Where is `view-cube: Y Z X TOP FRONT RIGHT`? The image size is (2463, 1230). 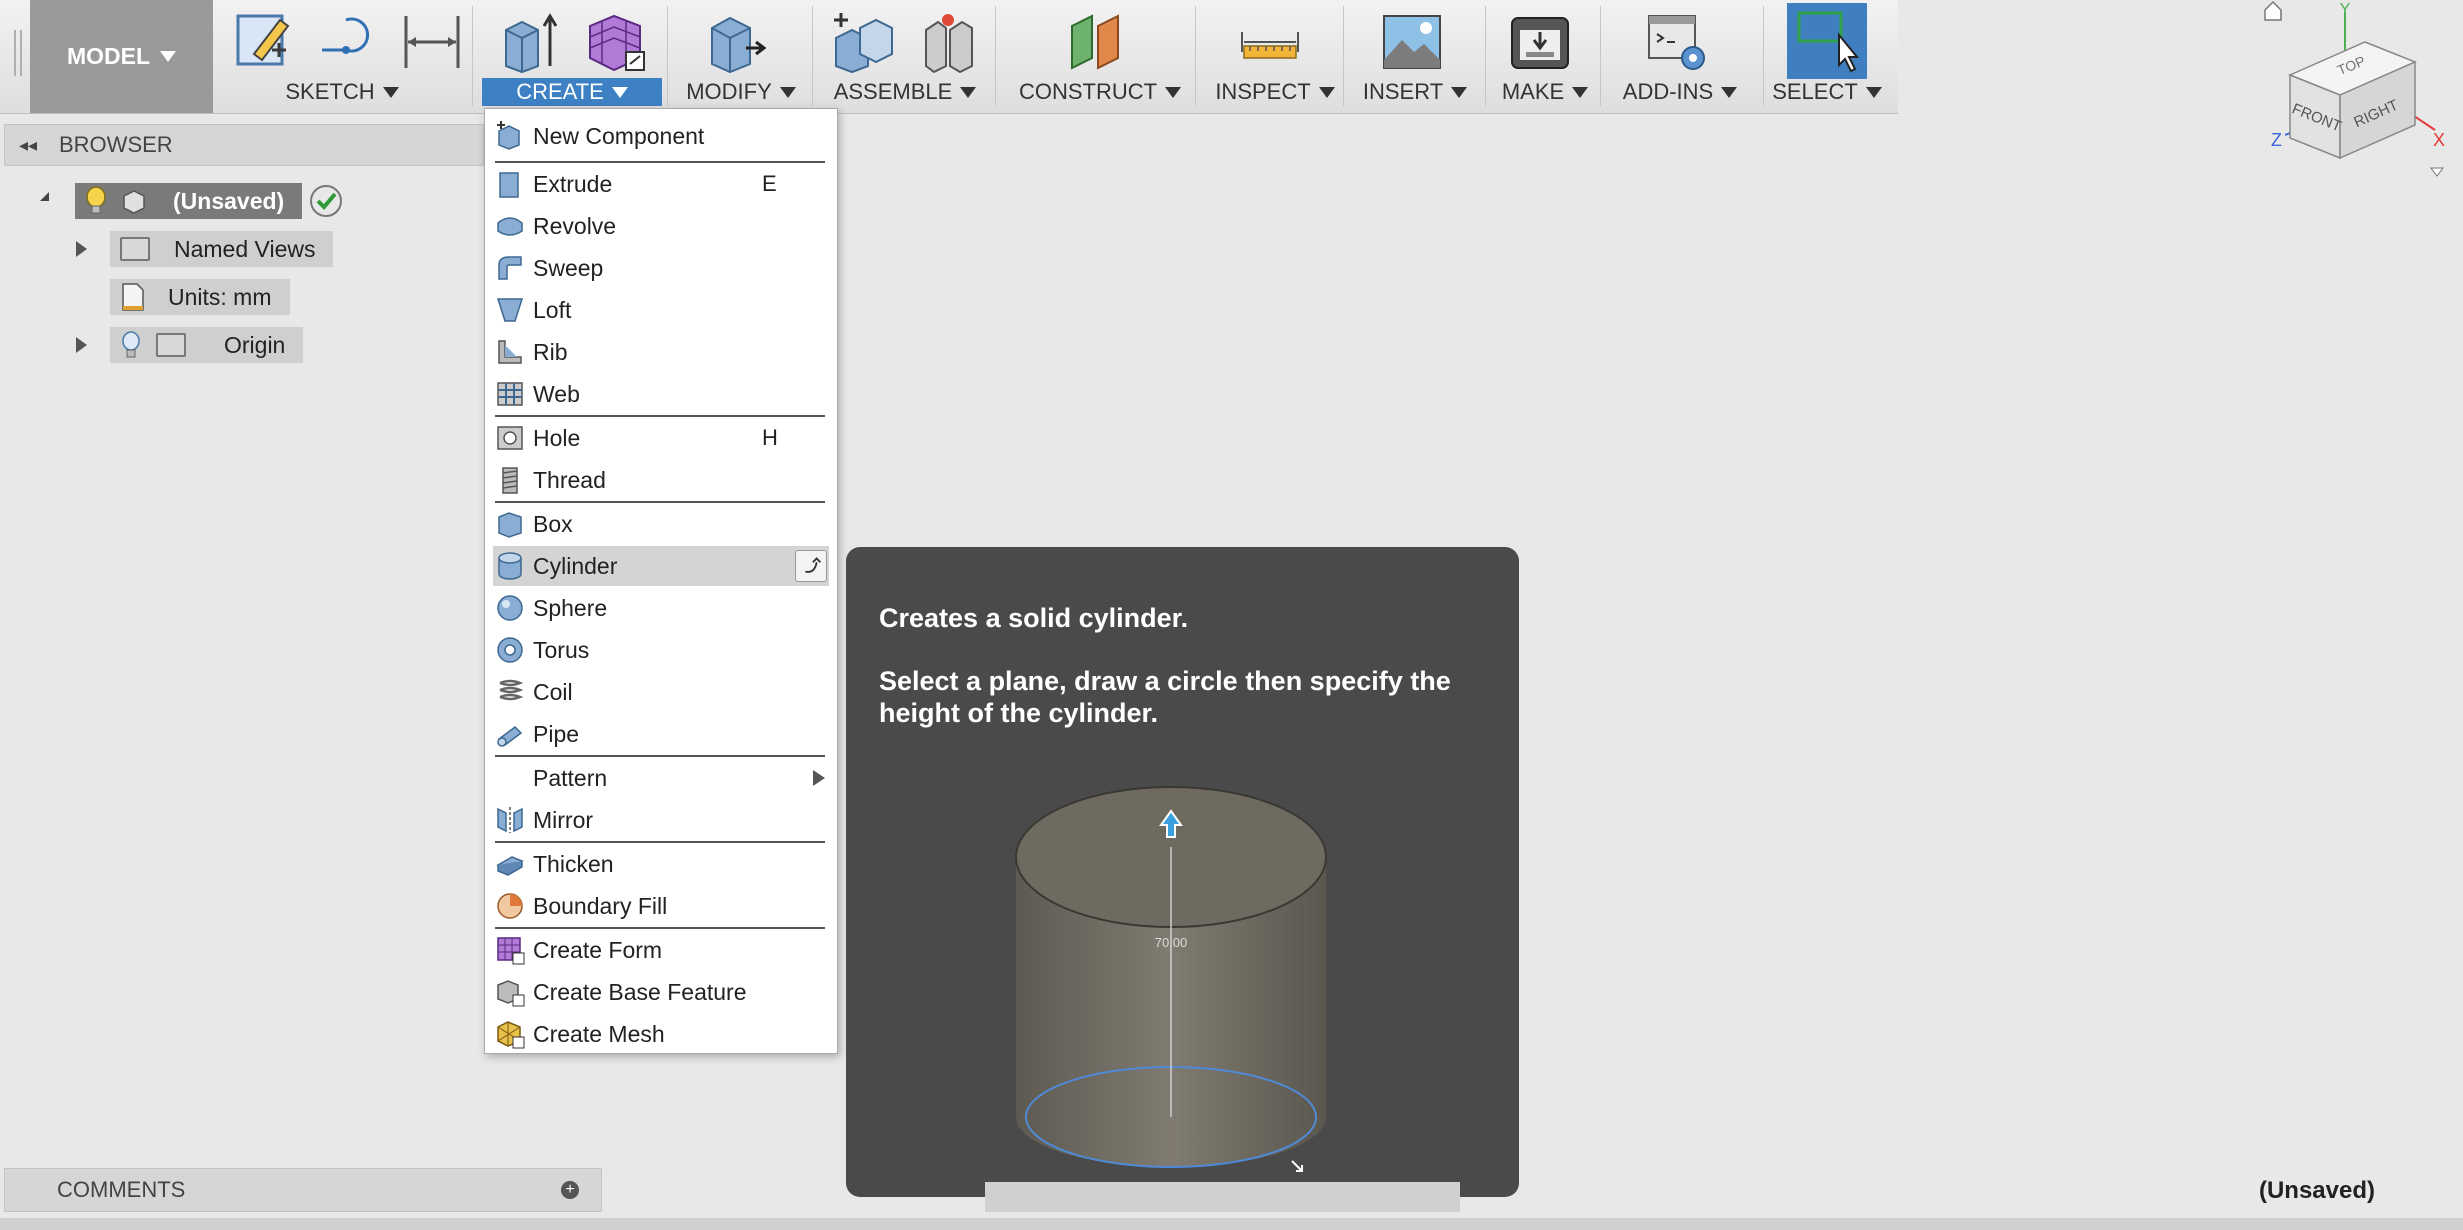 view-cube: Y Z X TOP FRONT RIGHT is located at coordinates (2354, 92).